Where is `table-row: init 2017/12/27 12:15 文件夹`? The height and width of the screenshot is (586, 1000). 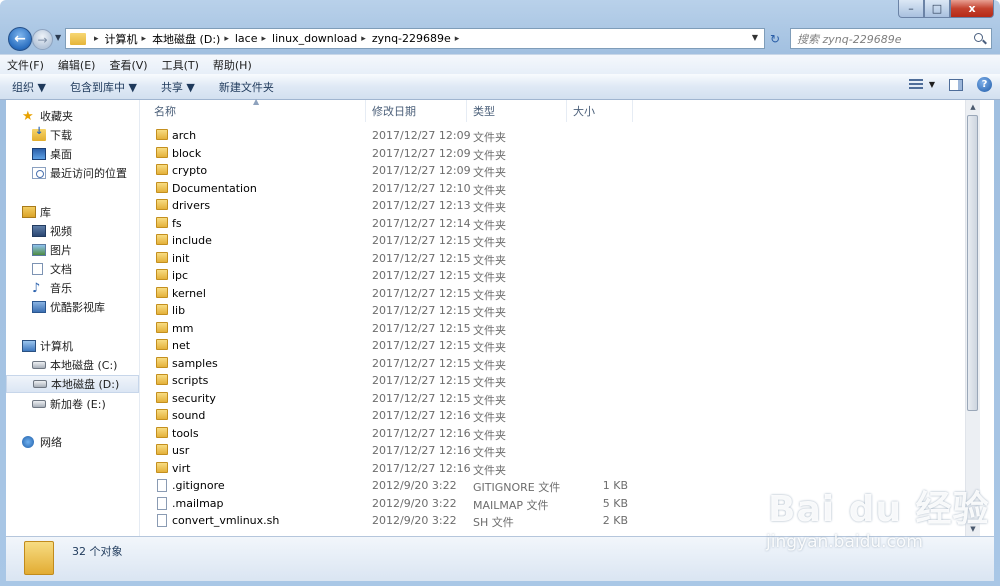 table-row: init 2017/12/27 12:15 文件夹 is located at coordinates (560, 258).